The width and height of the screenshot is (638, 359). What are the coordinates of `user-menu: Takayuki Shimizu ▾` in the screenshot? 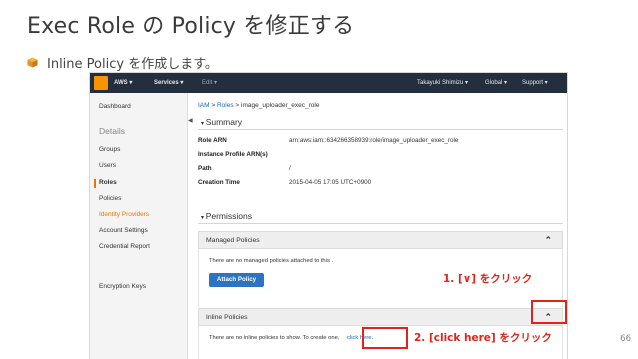 It's located at (442, 82).